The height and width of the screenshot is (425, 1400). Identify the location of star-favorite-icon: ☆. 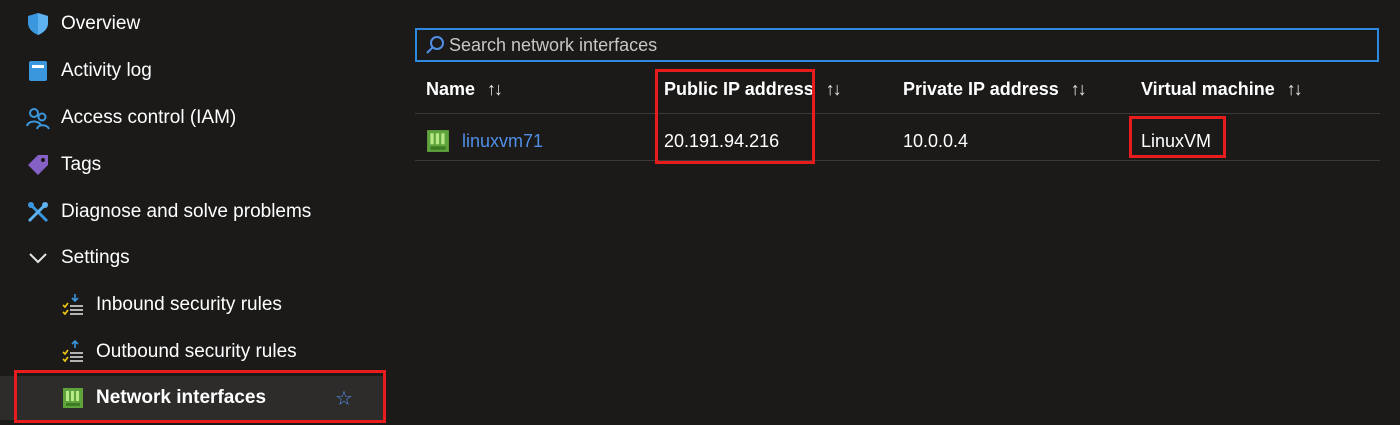
(344, 398).